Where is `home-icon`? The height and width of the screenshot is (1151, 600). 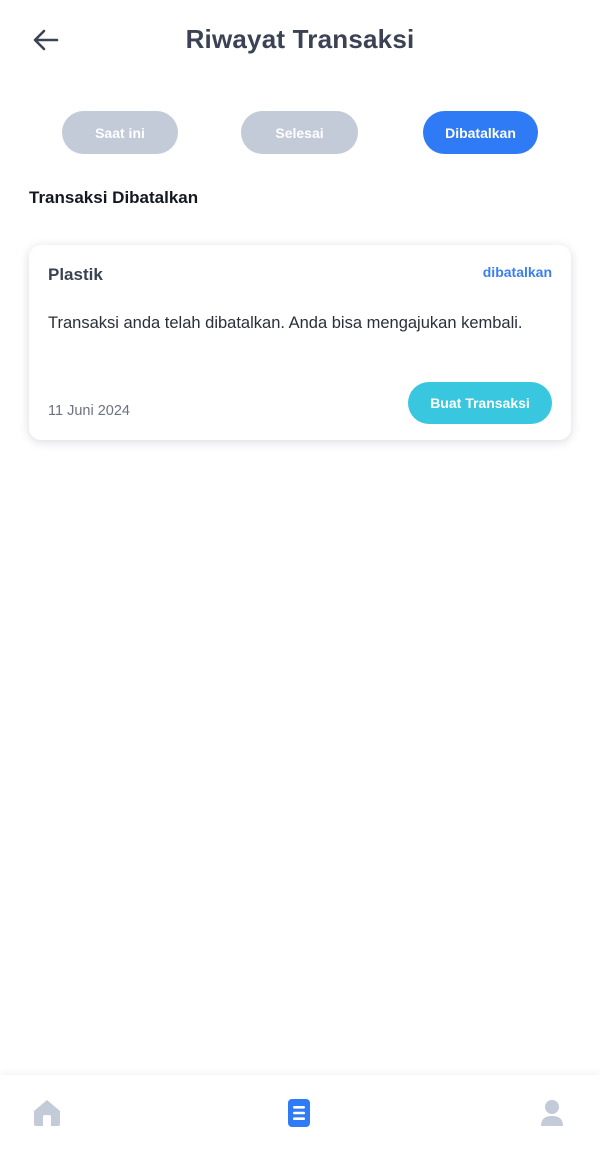 home-icon is located at coordinates (47, 1115).